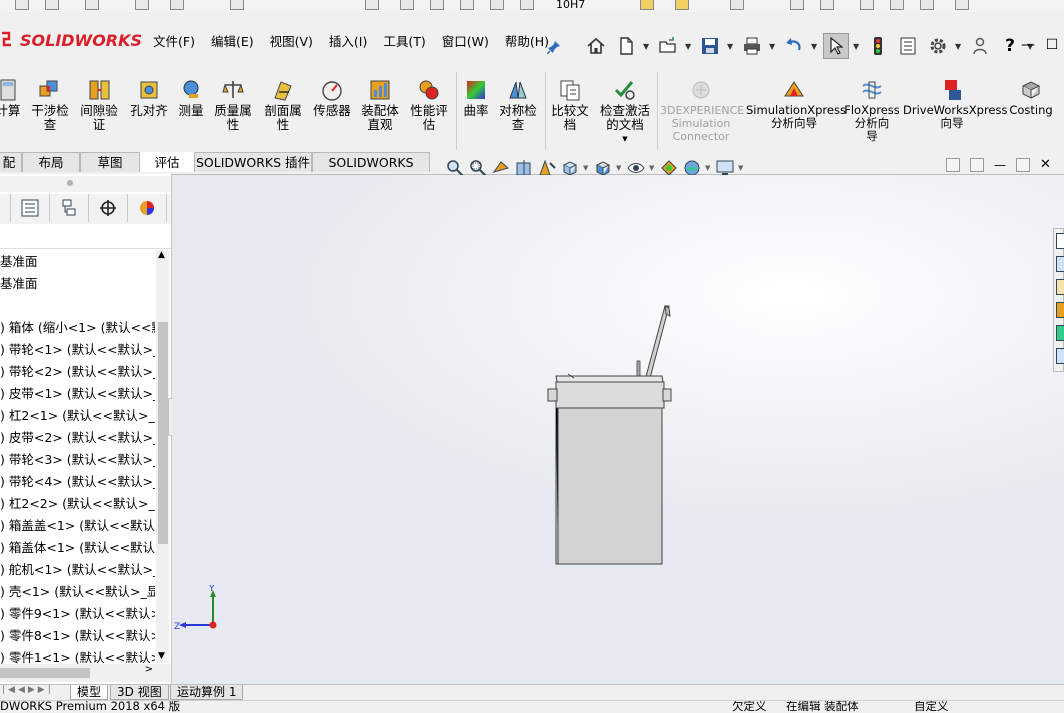 This screenshot has height=713, width=1064. What do you see at coordinates (404, 40) in the screenshot?
I see `menu-tools: 工具(T)` at bounding box center [404, 40].